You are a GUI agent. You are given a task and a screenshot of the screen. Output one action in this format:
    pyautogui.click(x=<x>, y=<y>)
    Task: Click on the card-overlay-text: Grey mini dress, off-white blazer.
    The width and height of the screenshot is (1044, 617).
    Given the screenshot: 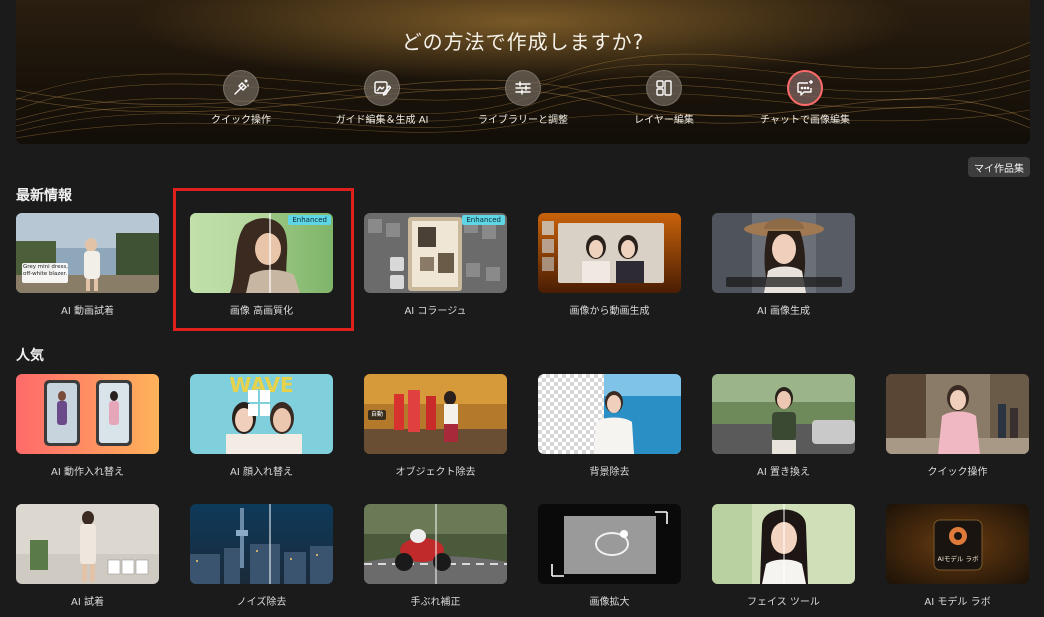 What is the action you would take?
    pyautogui.click(x=45, y=270)
    